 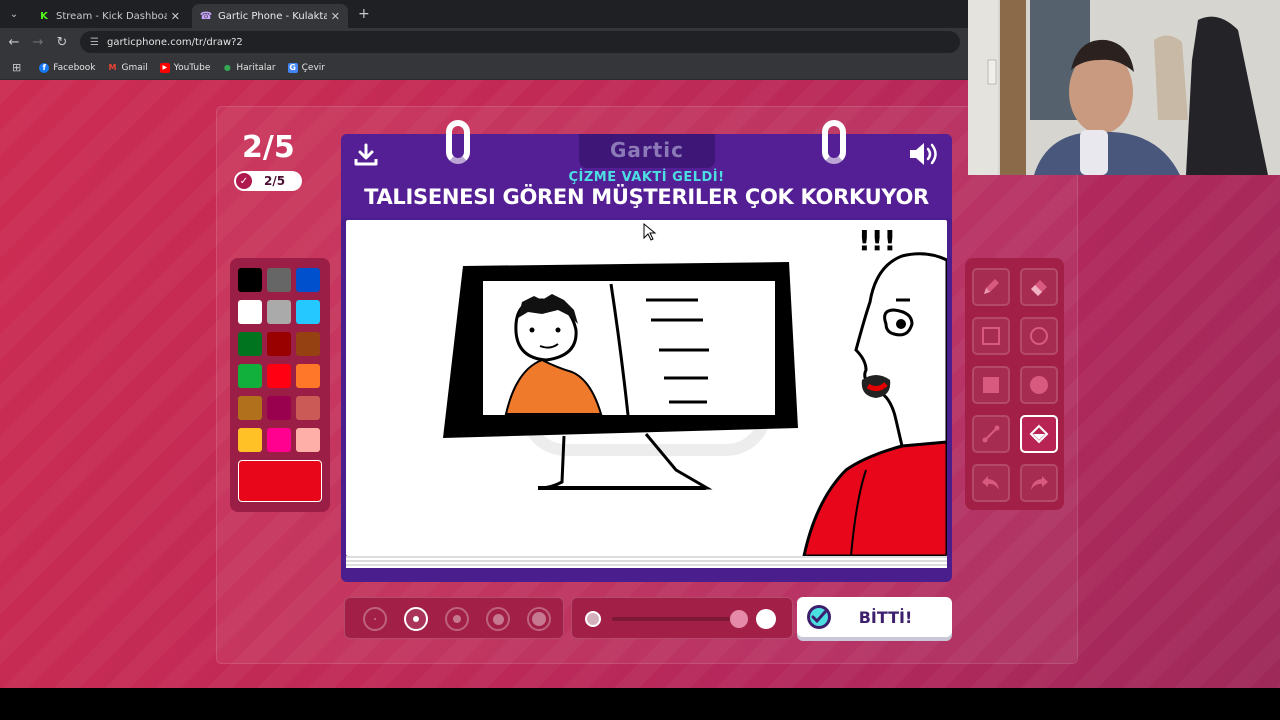 What do you see at coordinates (366, 155) in the screenshot?
I see `download-icon` at bounding box center [366, 155].